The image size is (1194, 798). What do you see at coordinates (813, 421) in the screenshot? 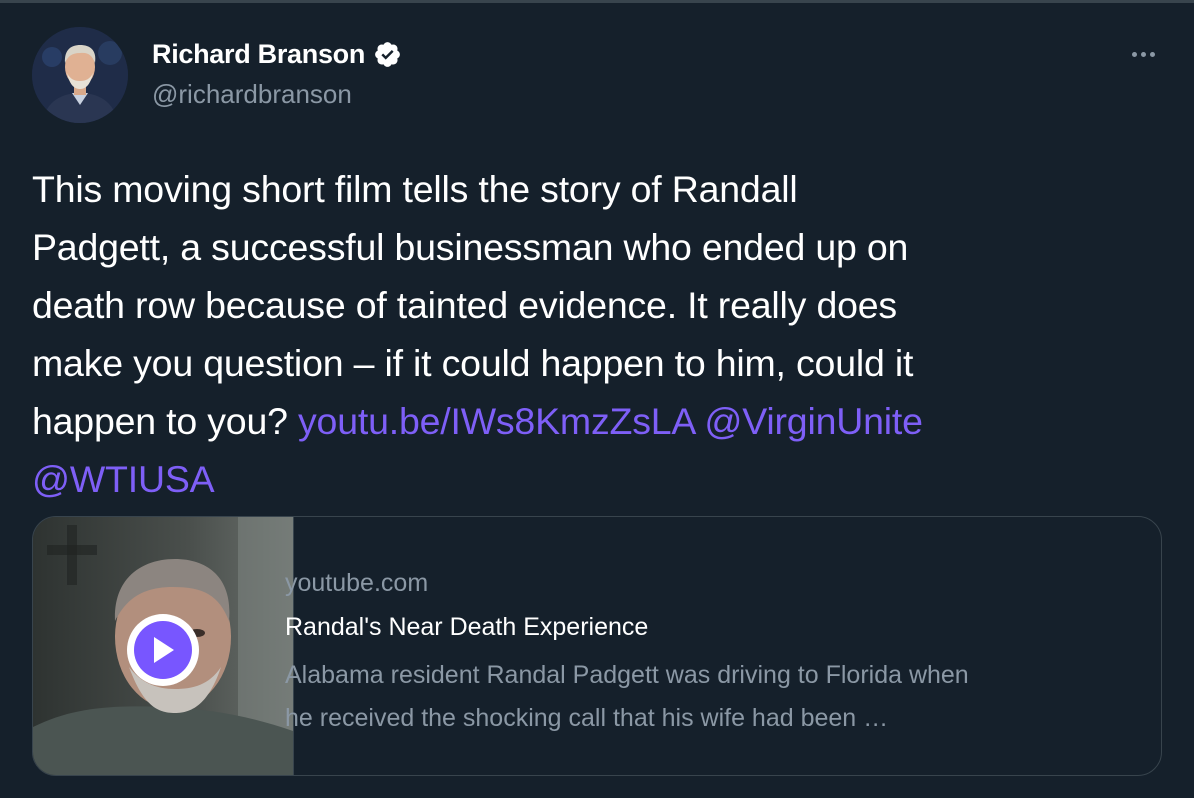
I see `mention-virginunite: @VirginUnite` at bounding box center [813, 421].